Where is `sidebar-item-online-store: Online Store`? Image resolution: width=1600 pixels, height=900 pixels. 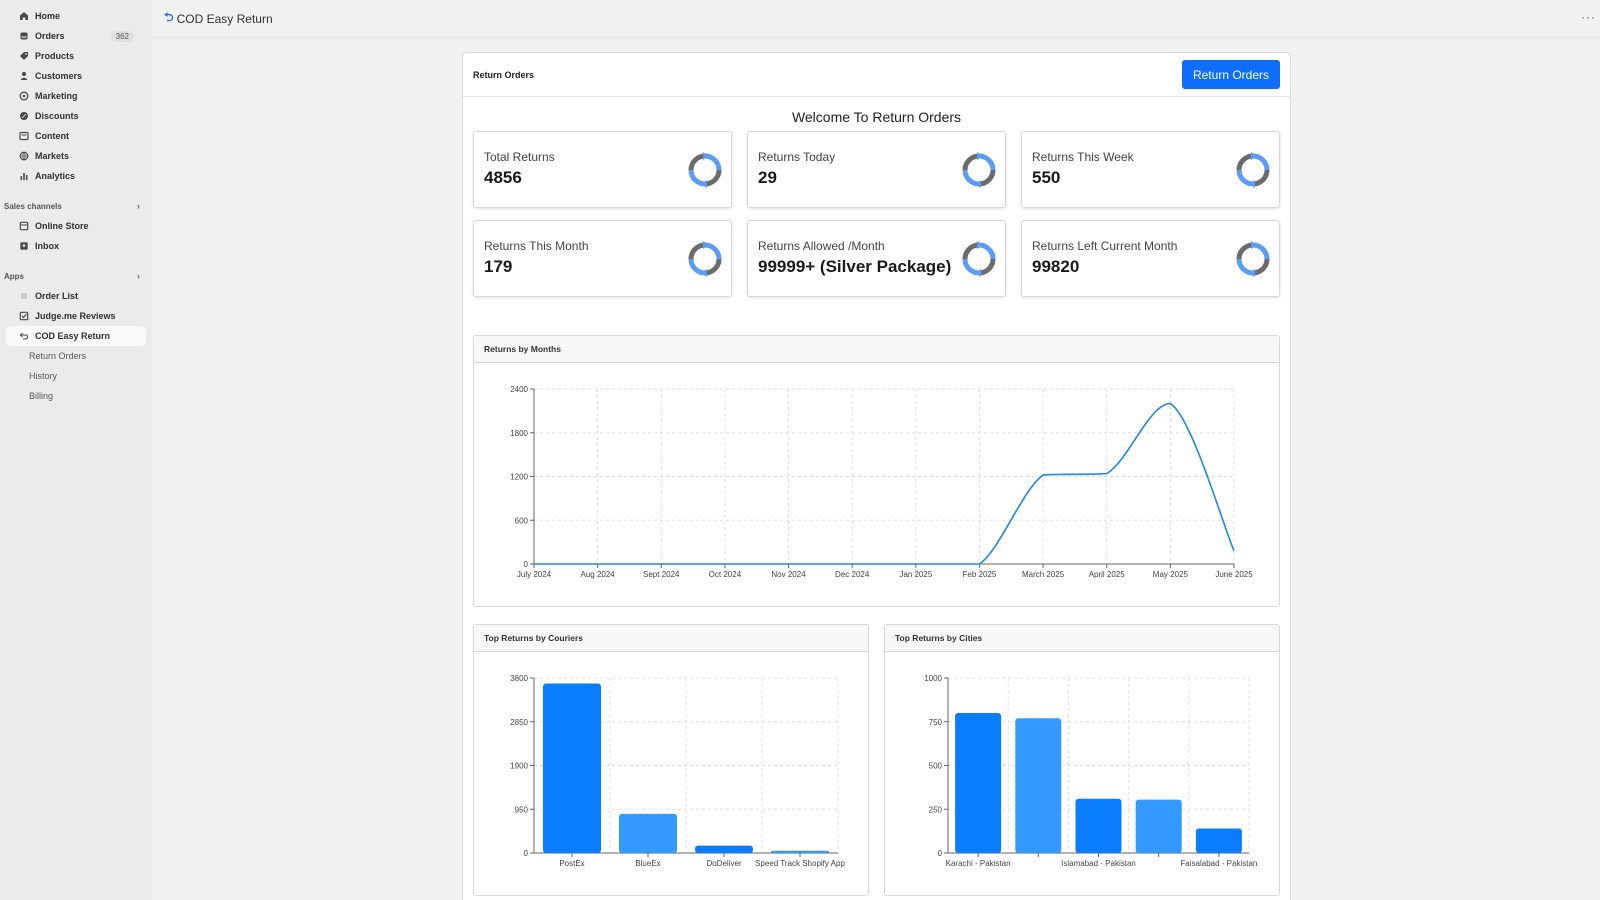 sidebar-item-online-store: Online Store is located at coordinates (76, 226).